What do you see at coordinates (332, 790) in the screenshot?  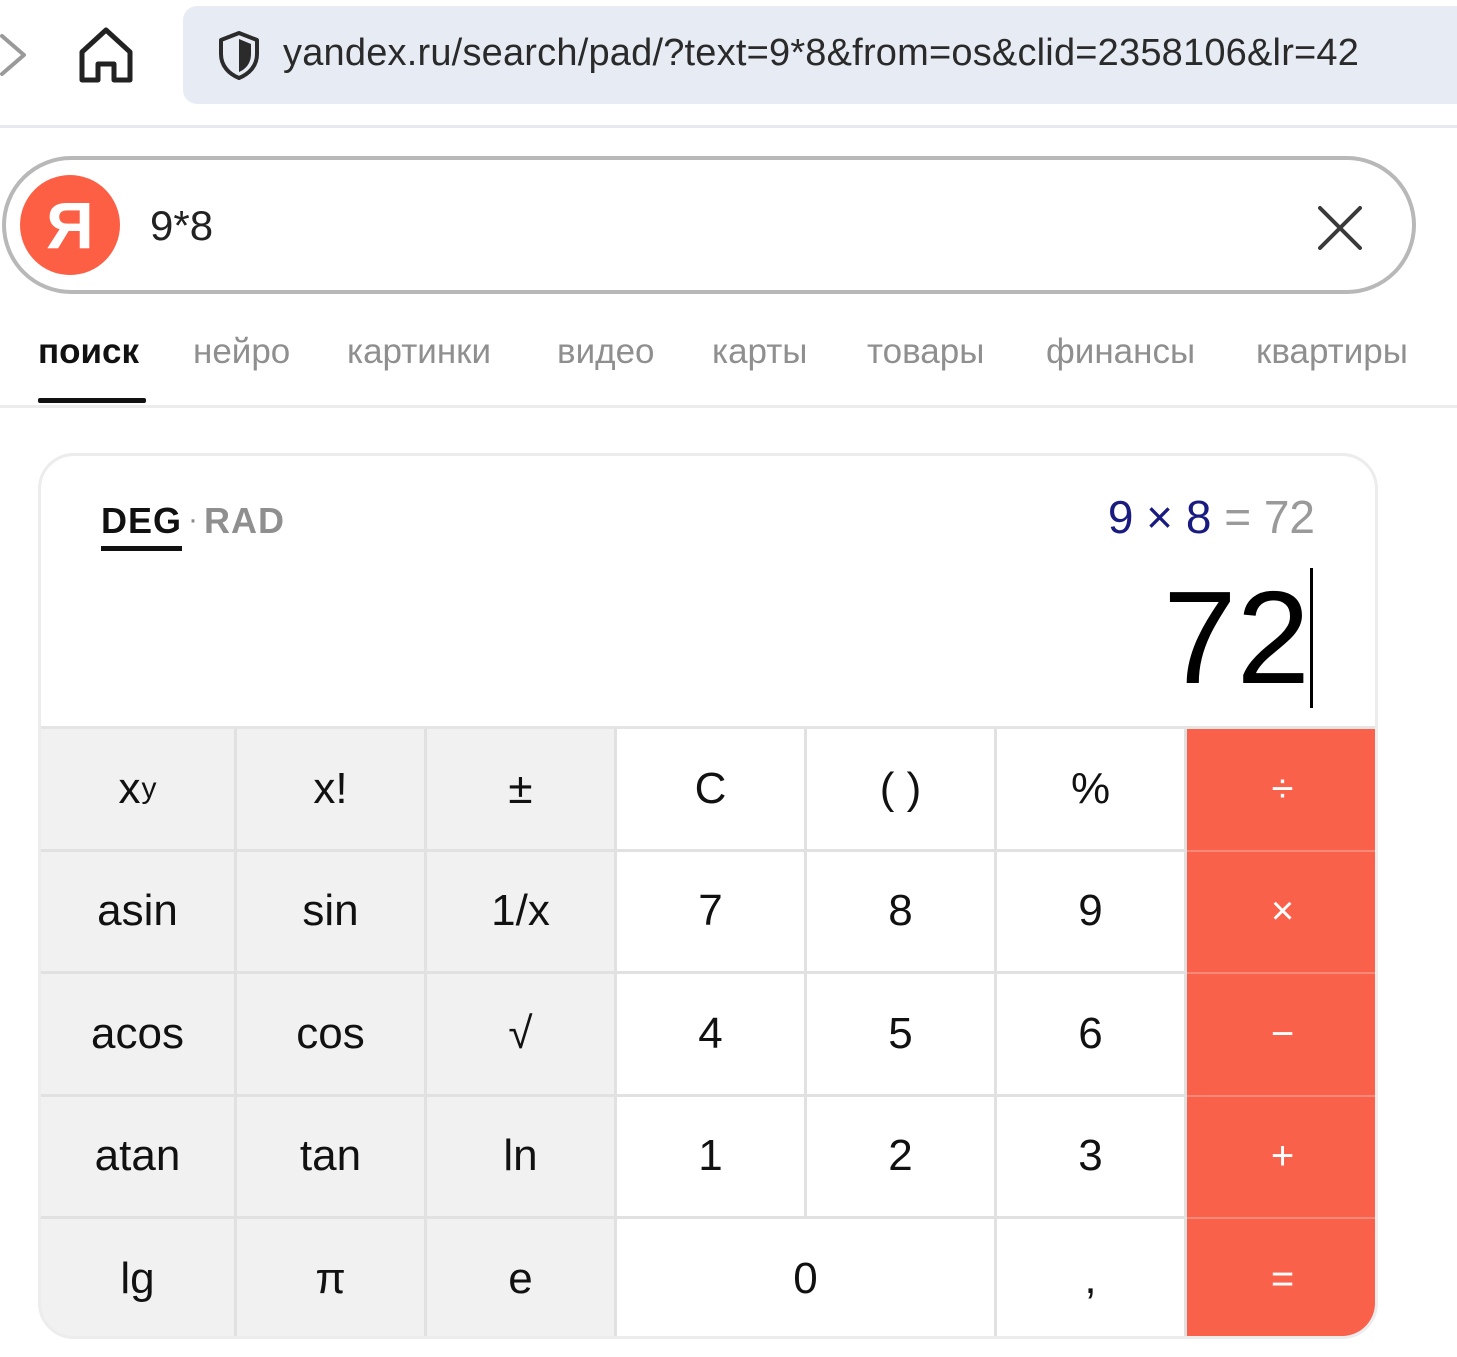 I see `key-factorial: x!` at bounding box center [332, 790].